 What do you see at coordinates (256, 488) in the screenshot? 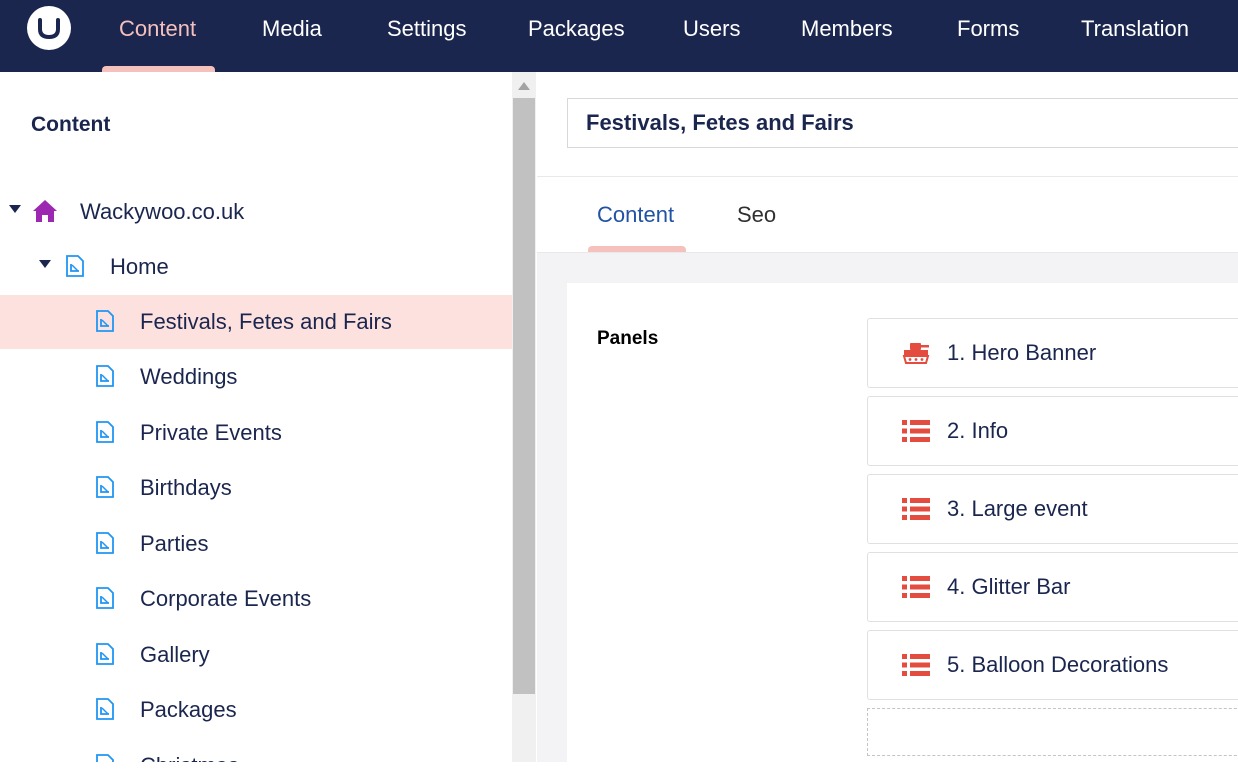
I see `tree-item-birthdays: Birthdays` at bounding box center [256, 488].